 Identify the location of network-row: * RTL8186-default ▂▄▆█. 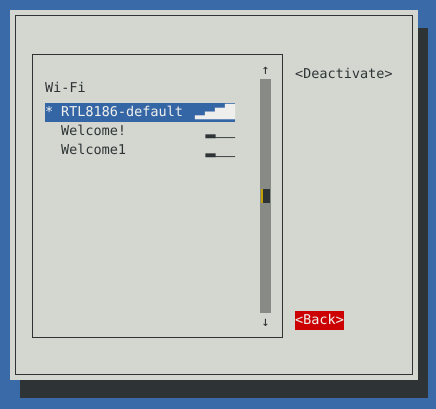
(140, 112).